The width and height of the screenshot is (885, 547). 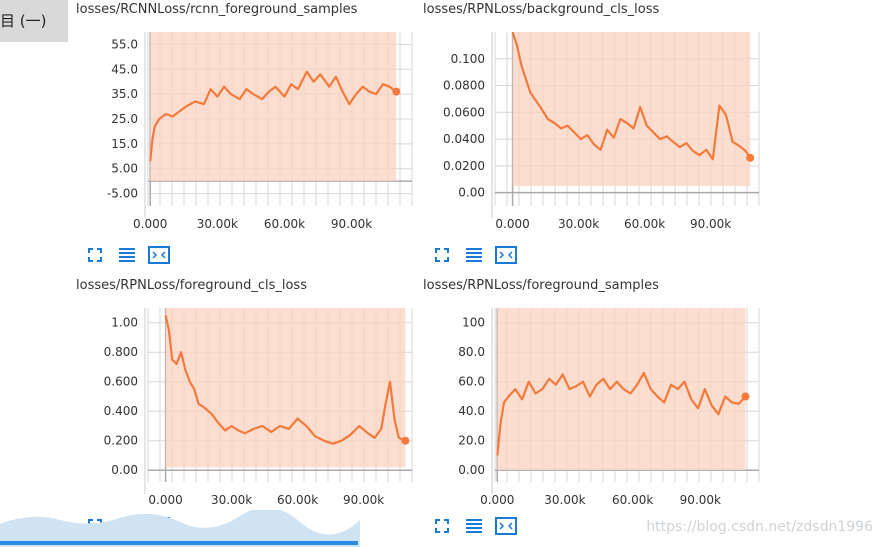 I want to click on progress-wave-decoration, so click(x=180, y=528).